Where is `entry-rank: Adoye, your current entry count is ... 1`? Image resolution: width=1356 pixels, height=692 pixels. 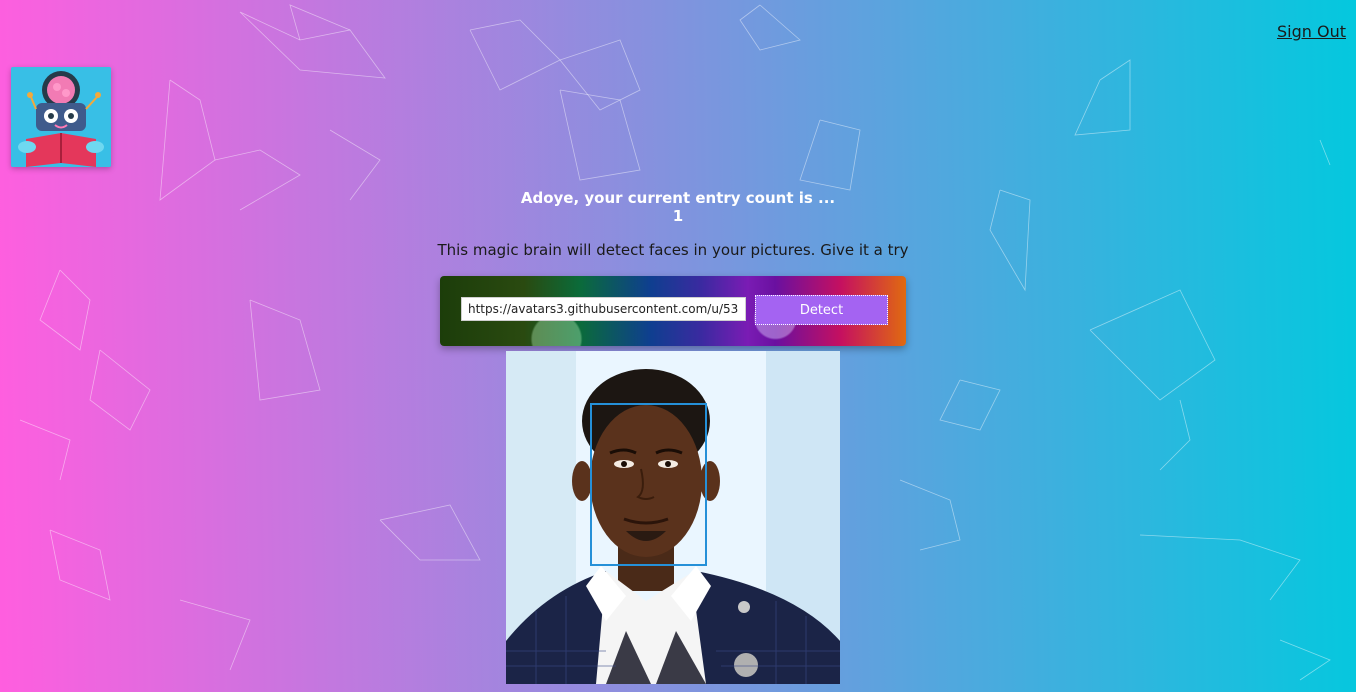
entry-rank: Adoye, your current entry count is ... 1 is located at coordinates (678, 207).